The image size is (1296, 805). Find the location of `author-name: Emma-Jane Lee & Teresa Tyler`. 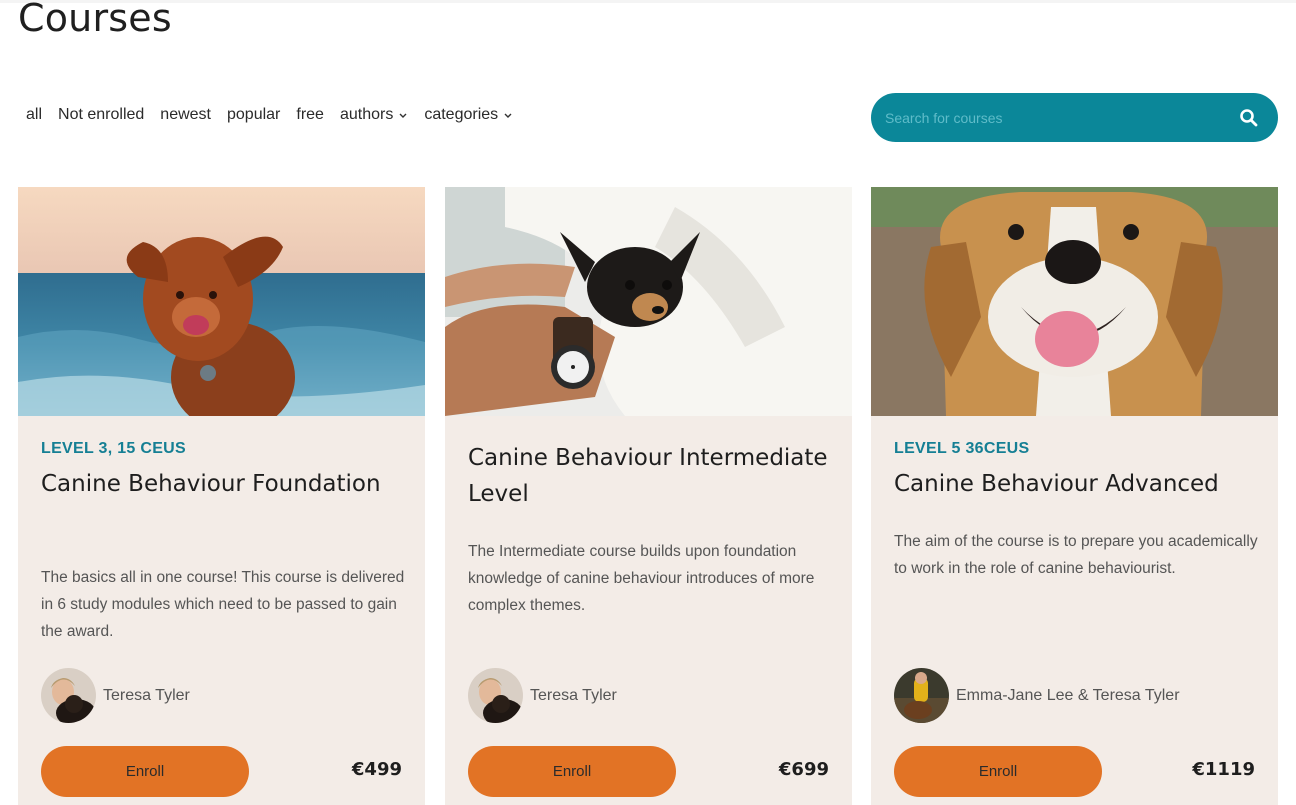

author-name: Emma-Jane Lee & Teresa Tyler is located at coordinates (1068, 695).